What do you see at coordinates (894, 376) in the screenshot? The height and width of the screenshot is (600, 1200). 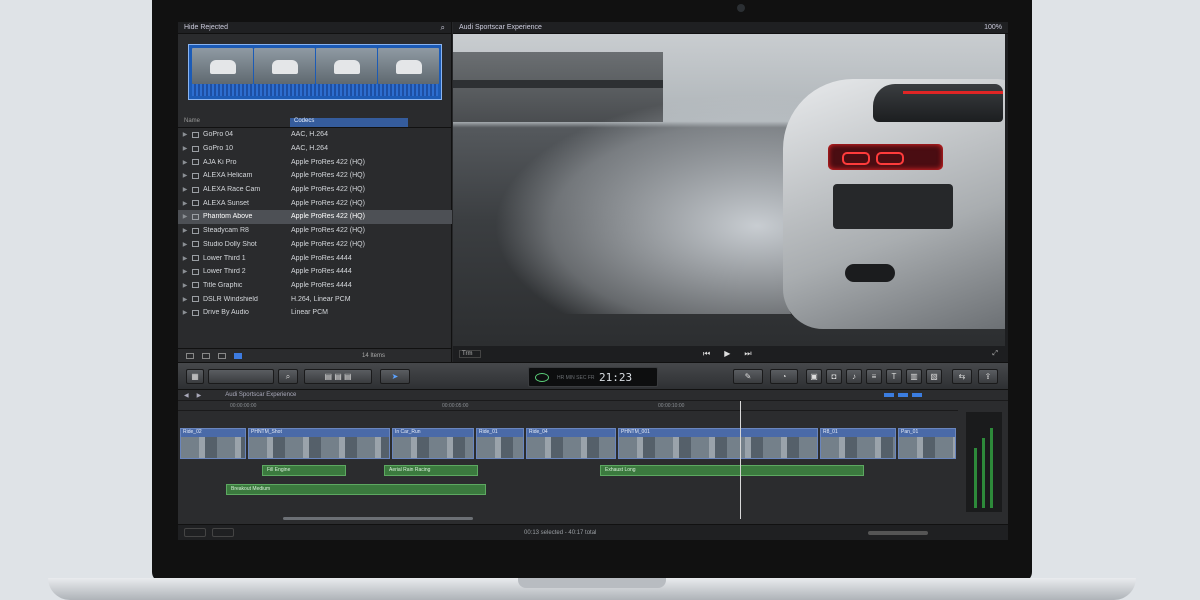 I see `titles-icon: T` at bounding box center [894, 376].